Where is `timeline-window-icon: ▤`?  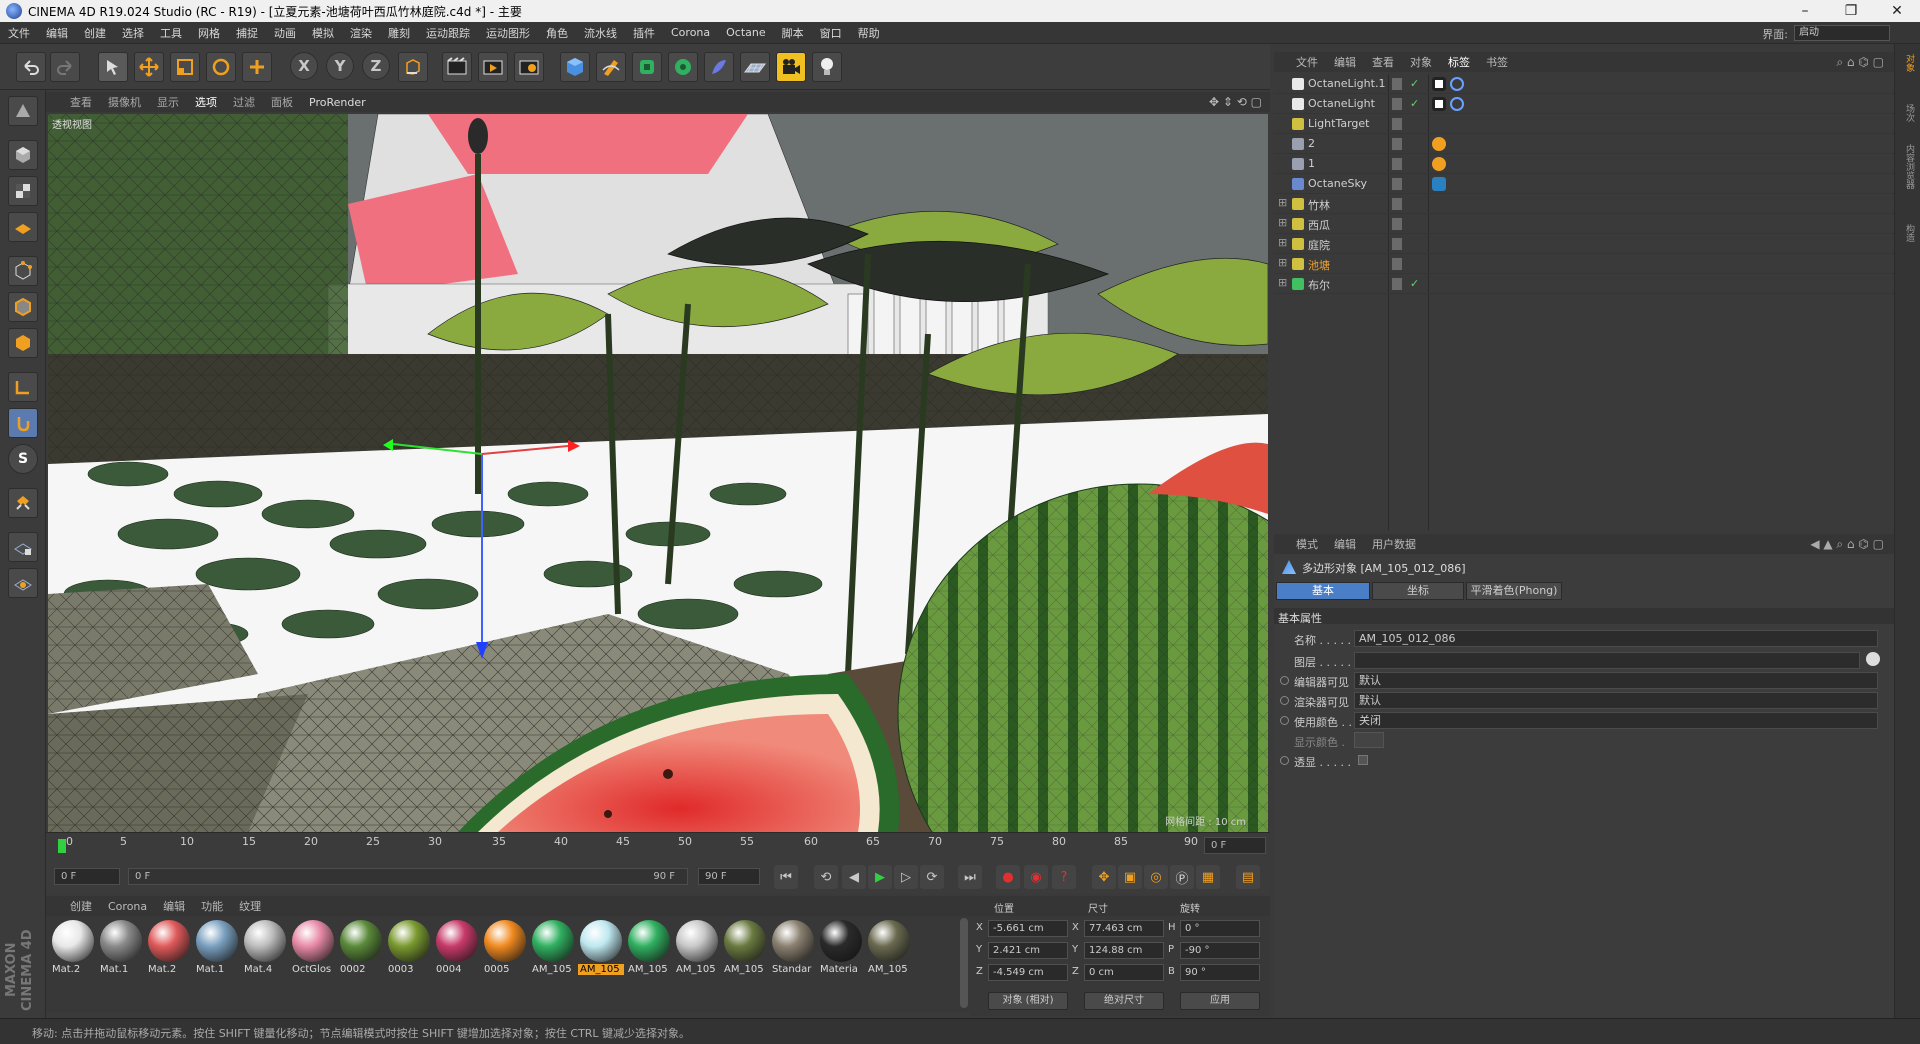
timeline-window-icon: ▤ is located at coordinates (1248, 877).